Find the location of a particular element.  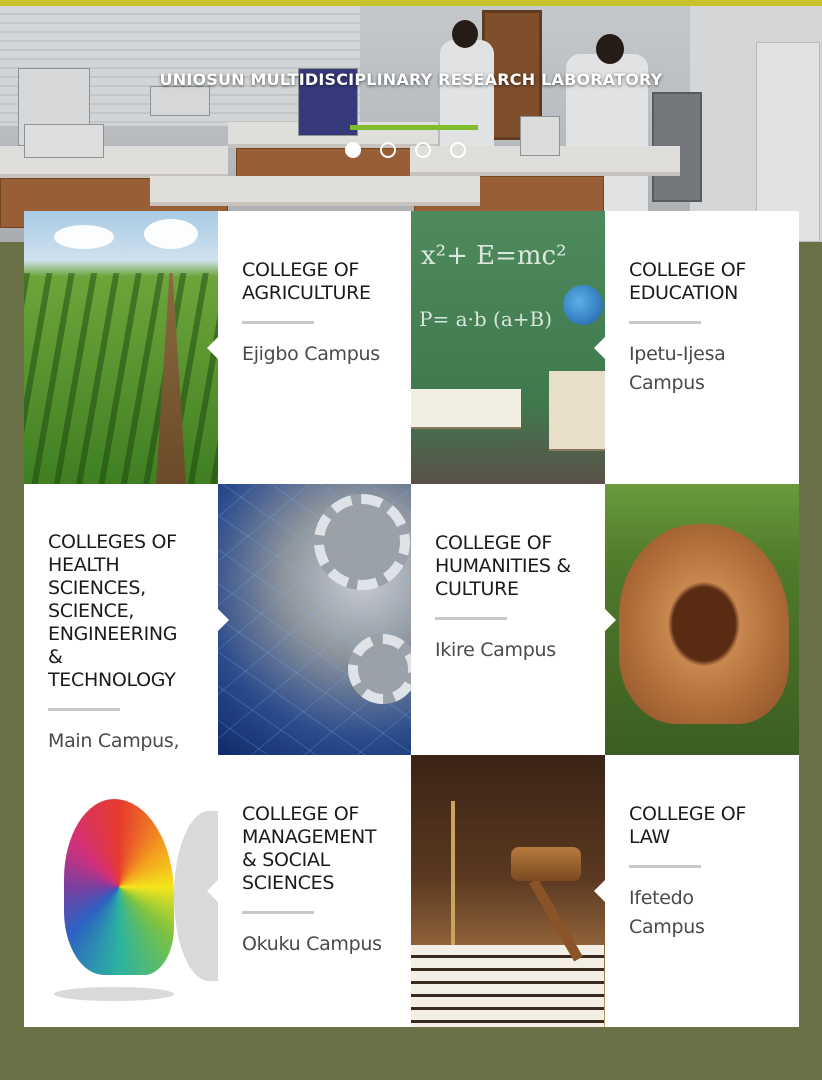

gears-microscope-image is located at coordinates (314, 619).